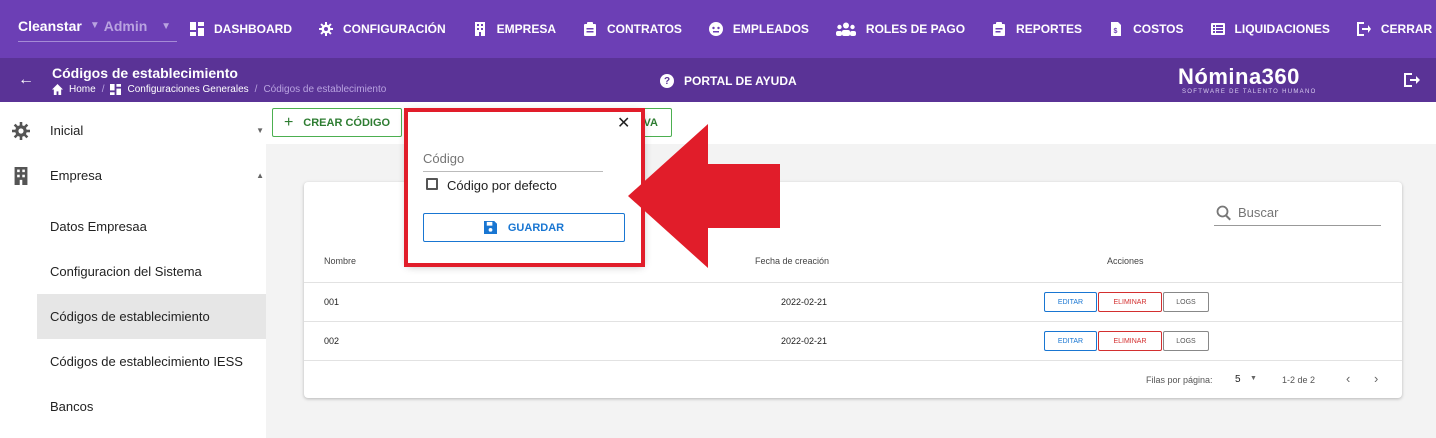 This screenshot has height=438, width=1436. What do you see at coordinates (253, 29) in the screenshot?
I see `nav-label: DASHBOARD` at bounding box center [253, 29].